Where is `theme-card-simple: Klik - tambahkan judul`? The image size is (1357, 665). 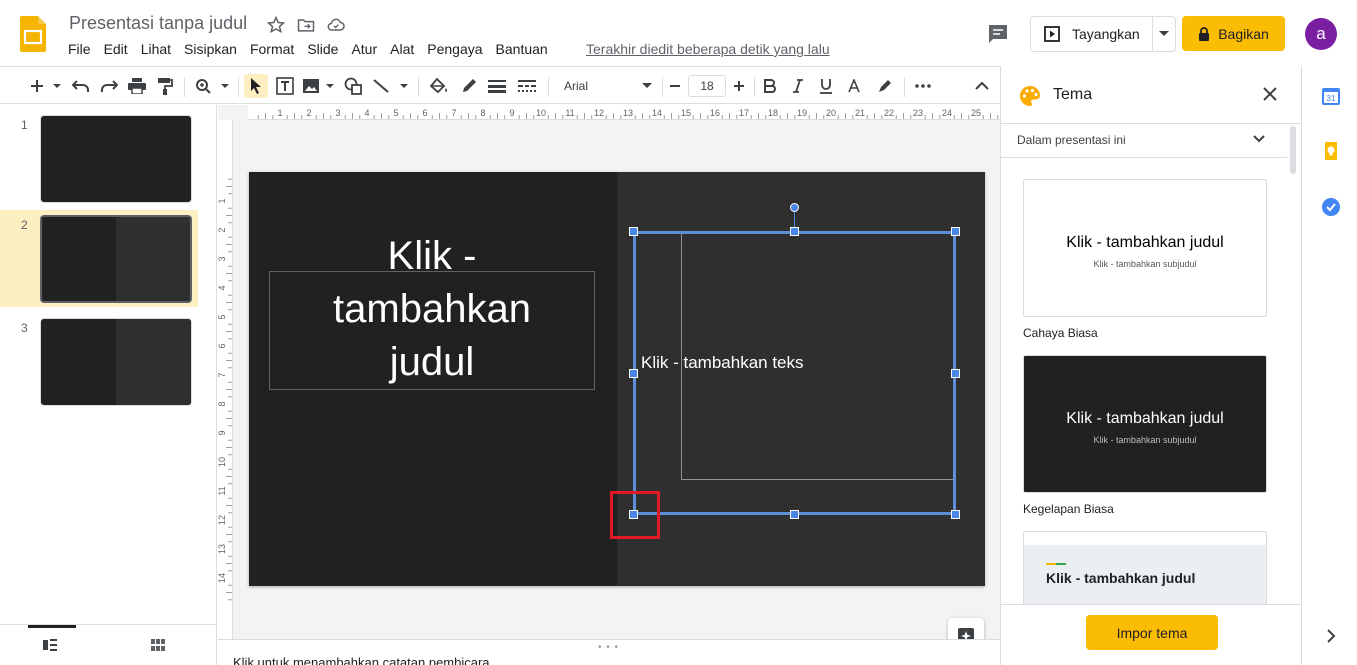 theme-card-simple: Klik - tambahkan judul is located at coordinates (1145, 571).